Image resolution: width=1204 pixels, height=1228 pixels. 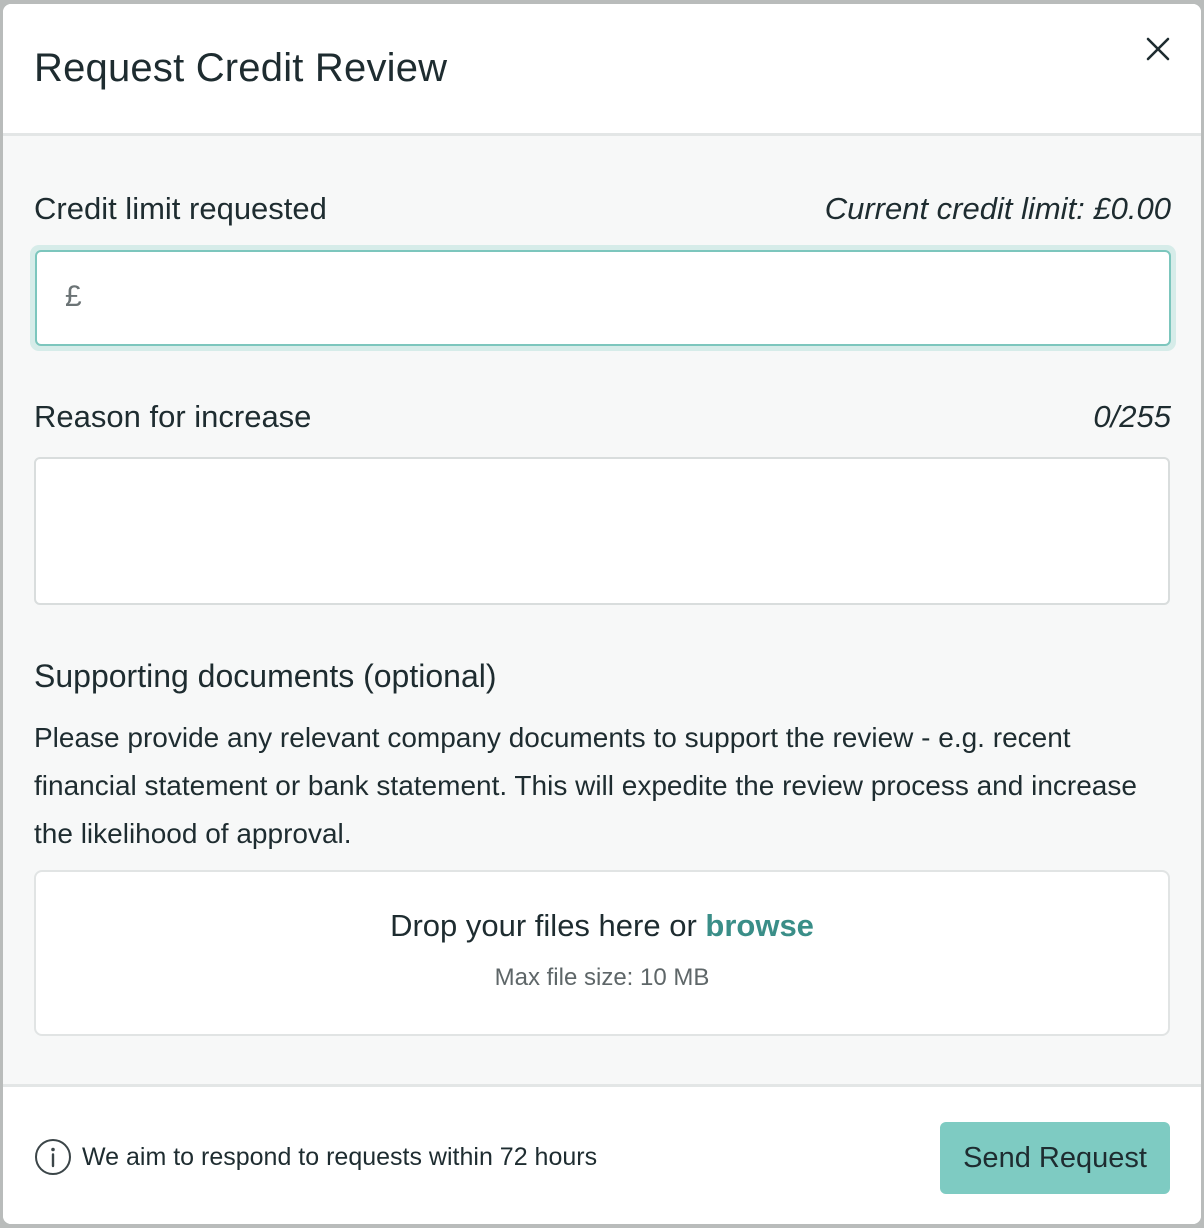 I want to click on credit-limit-field: £, so click(x=603, y=298).